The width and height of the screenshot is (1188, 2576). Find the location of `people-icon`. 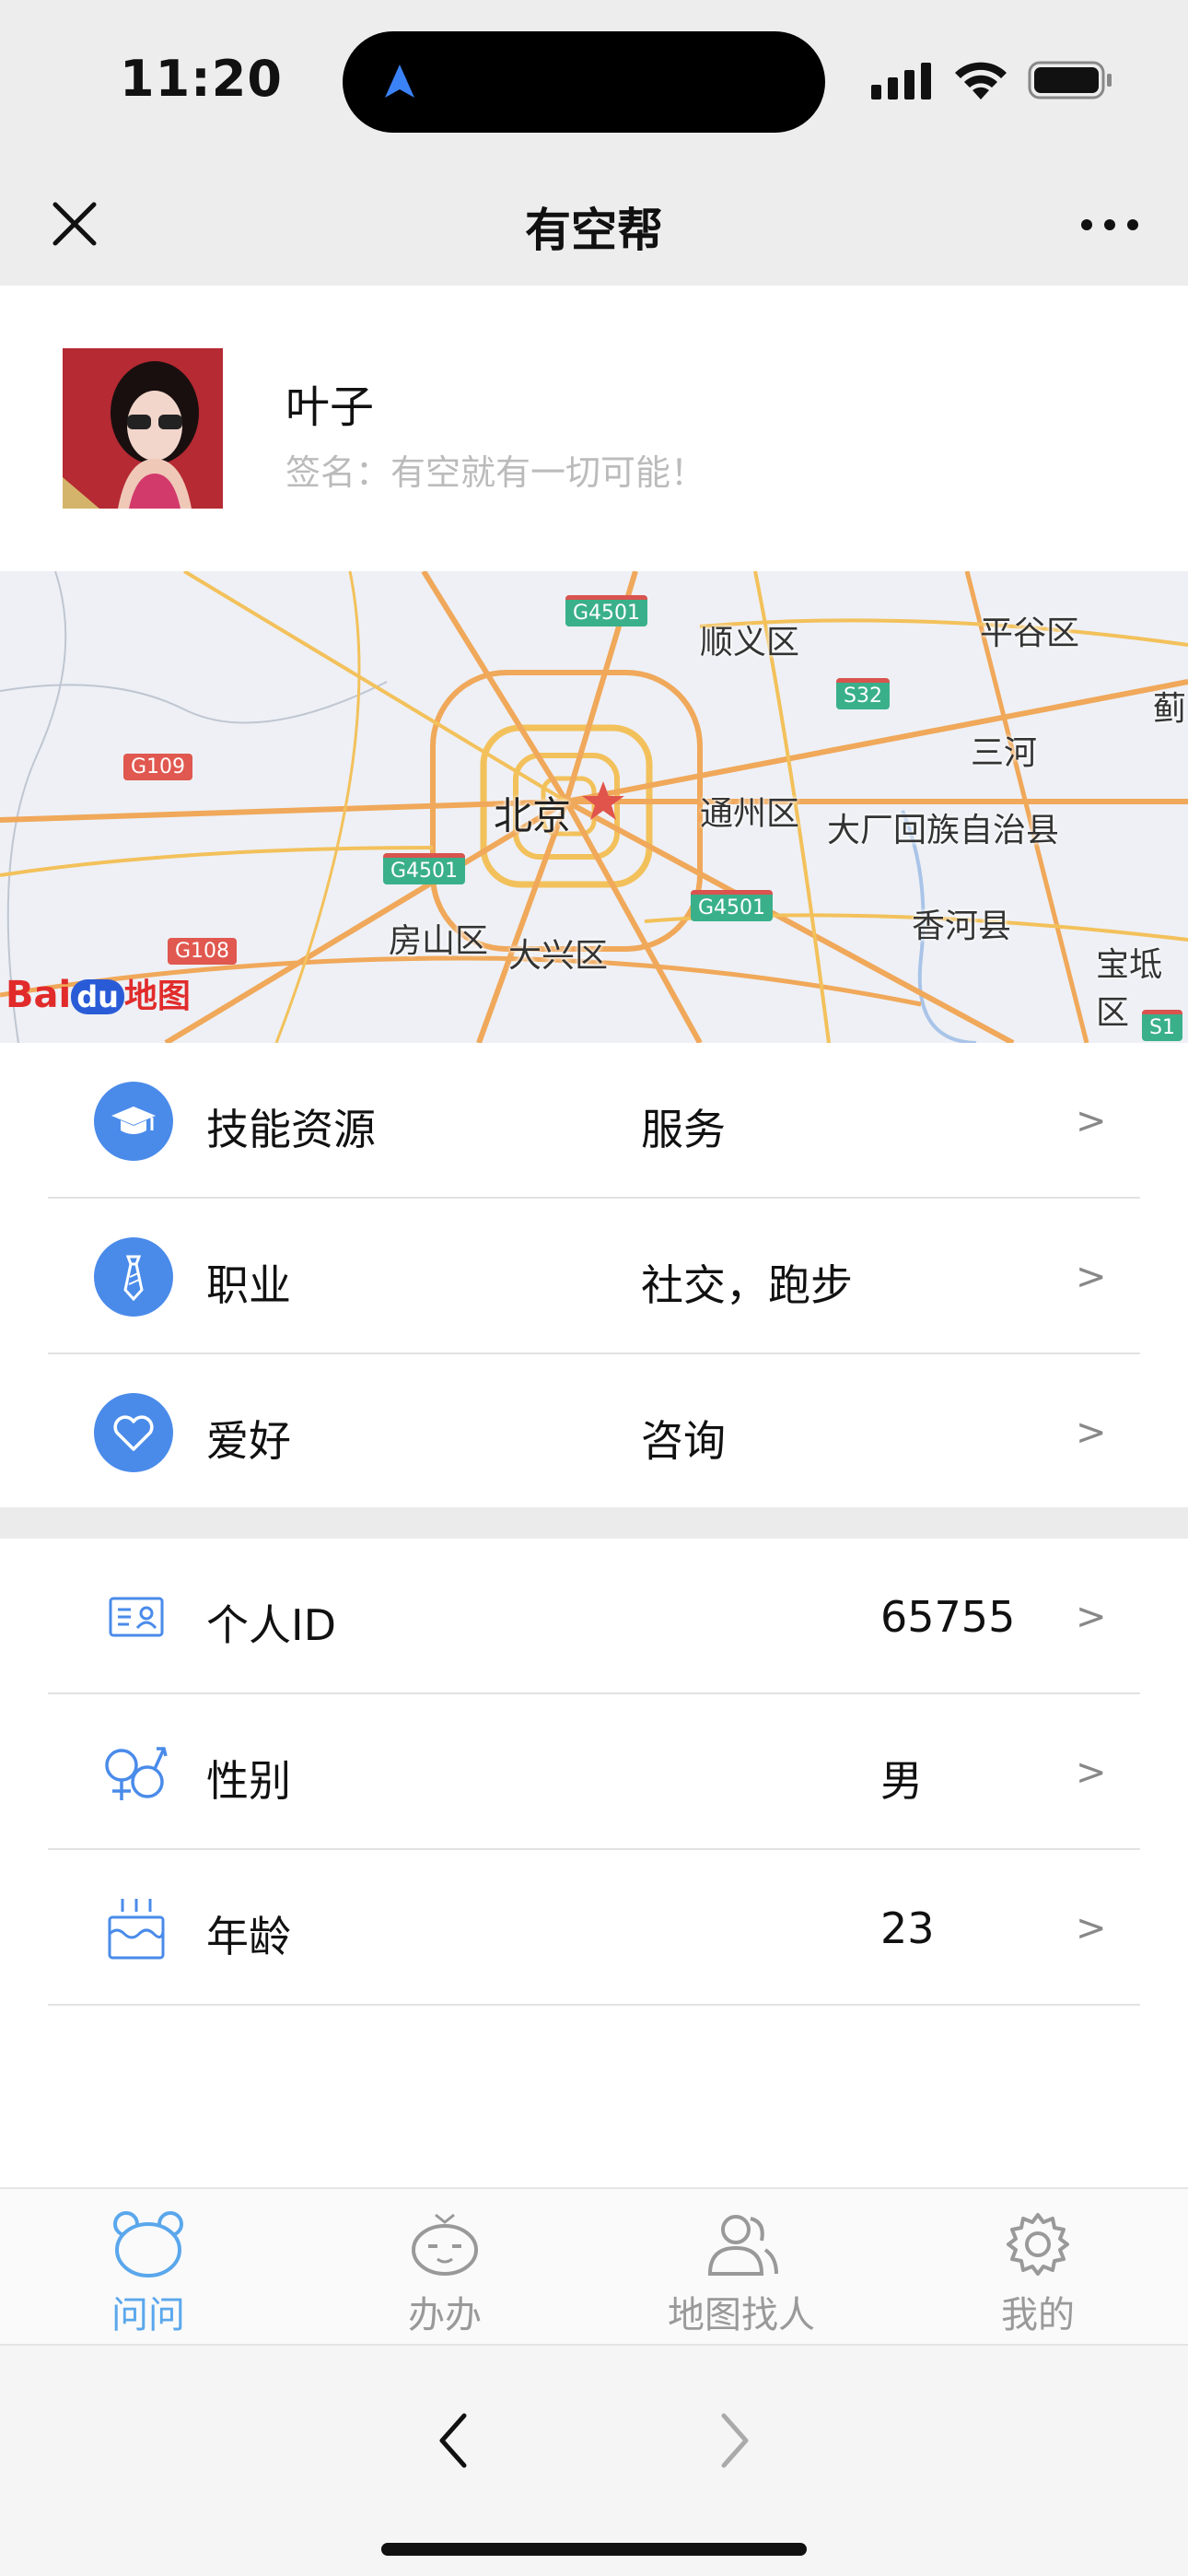

people-icon is located at coordinates (742, 2245).